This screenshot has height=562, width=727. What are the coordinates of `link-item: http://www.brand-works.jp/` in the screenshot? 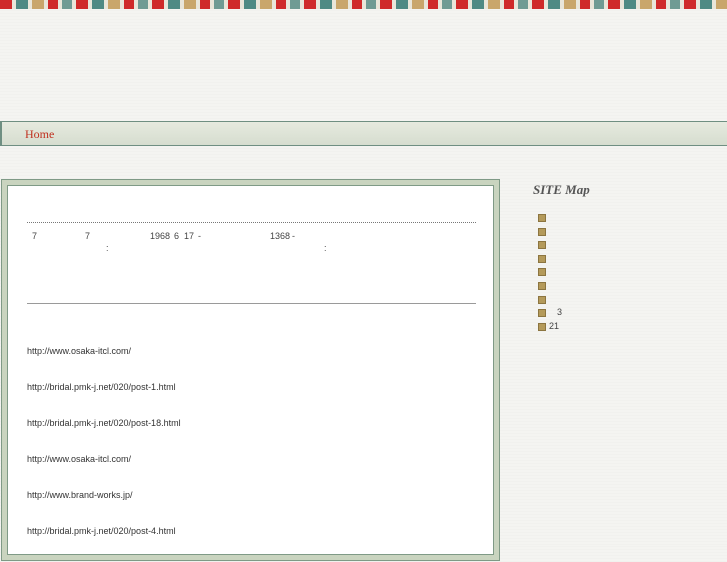 It's located at (104, 508).